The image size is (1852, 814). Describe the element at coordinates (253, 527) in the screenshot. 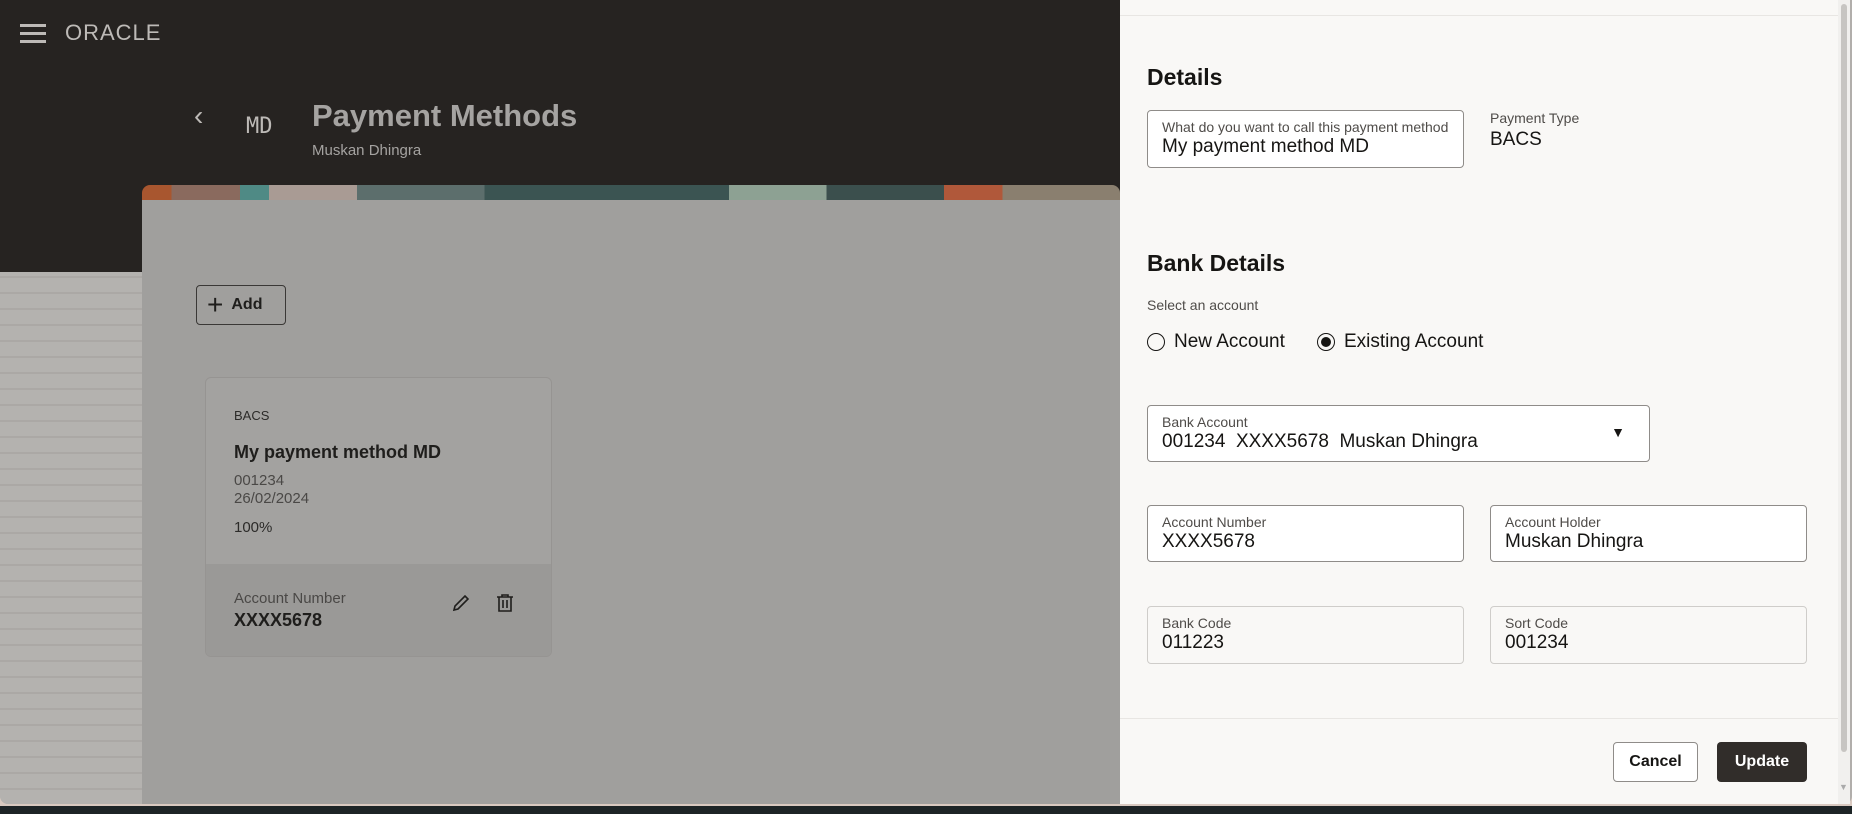

I see `card-percentage: 100%` at that location.